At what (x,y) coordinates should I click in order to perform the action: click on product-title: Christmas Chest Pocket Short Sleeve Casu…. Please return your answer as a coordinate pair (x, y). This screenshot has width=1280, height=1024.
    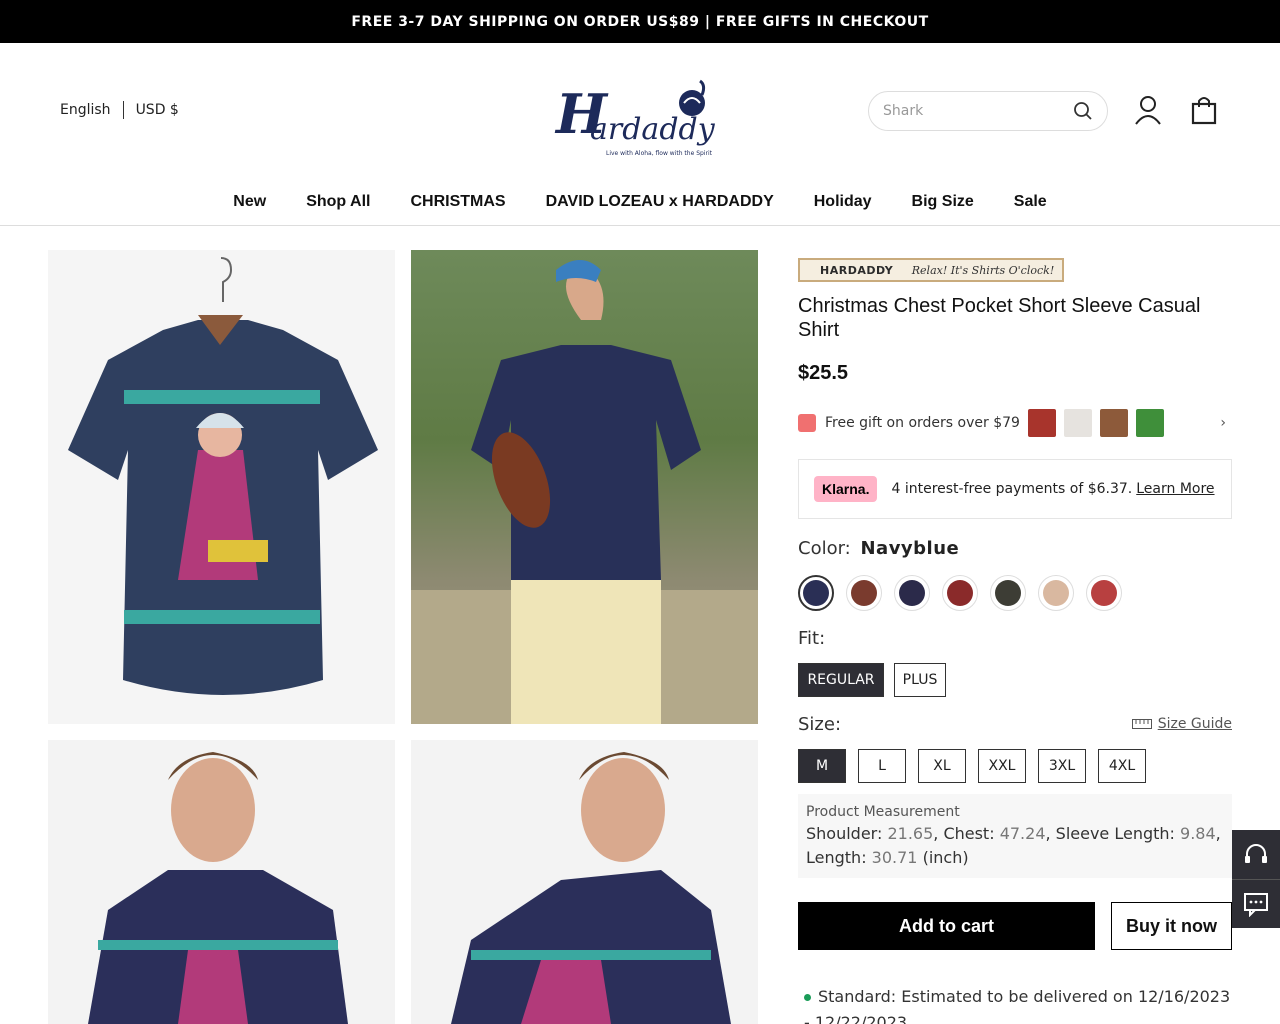
    Looking at the image, I should click on (999, 318).